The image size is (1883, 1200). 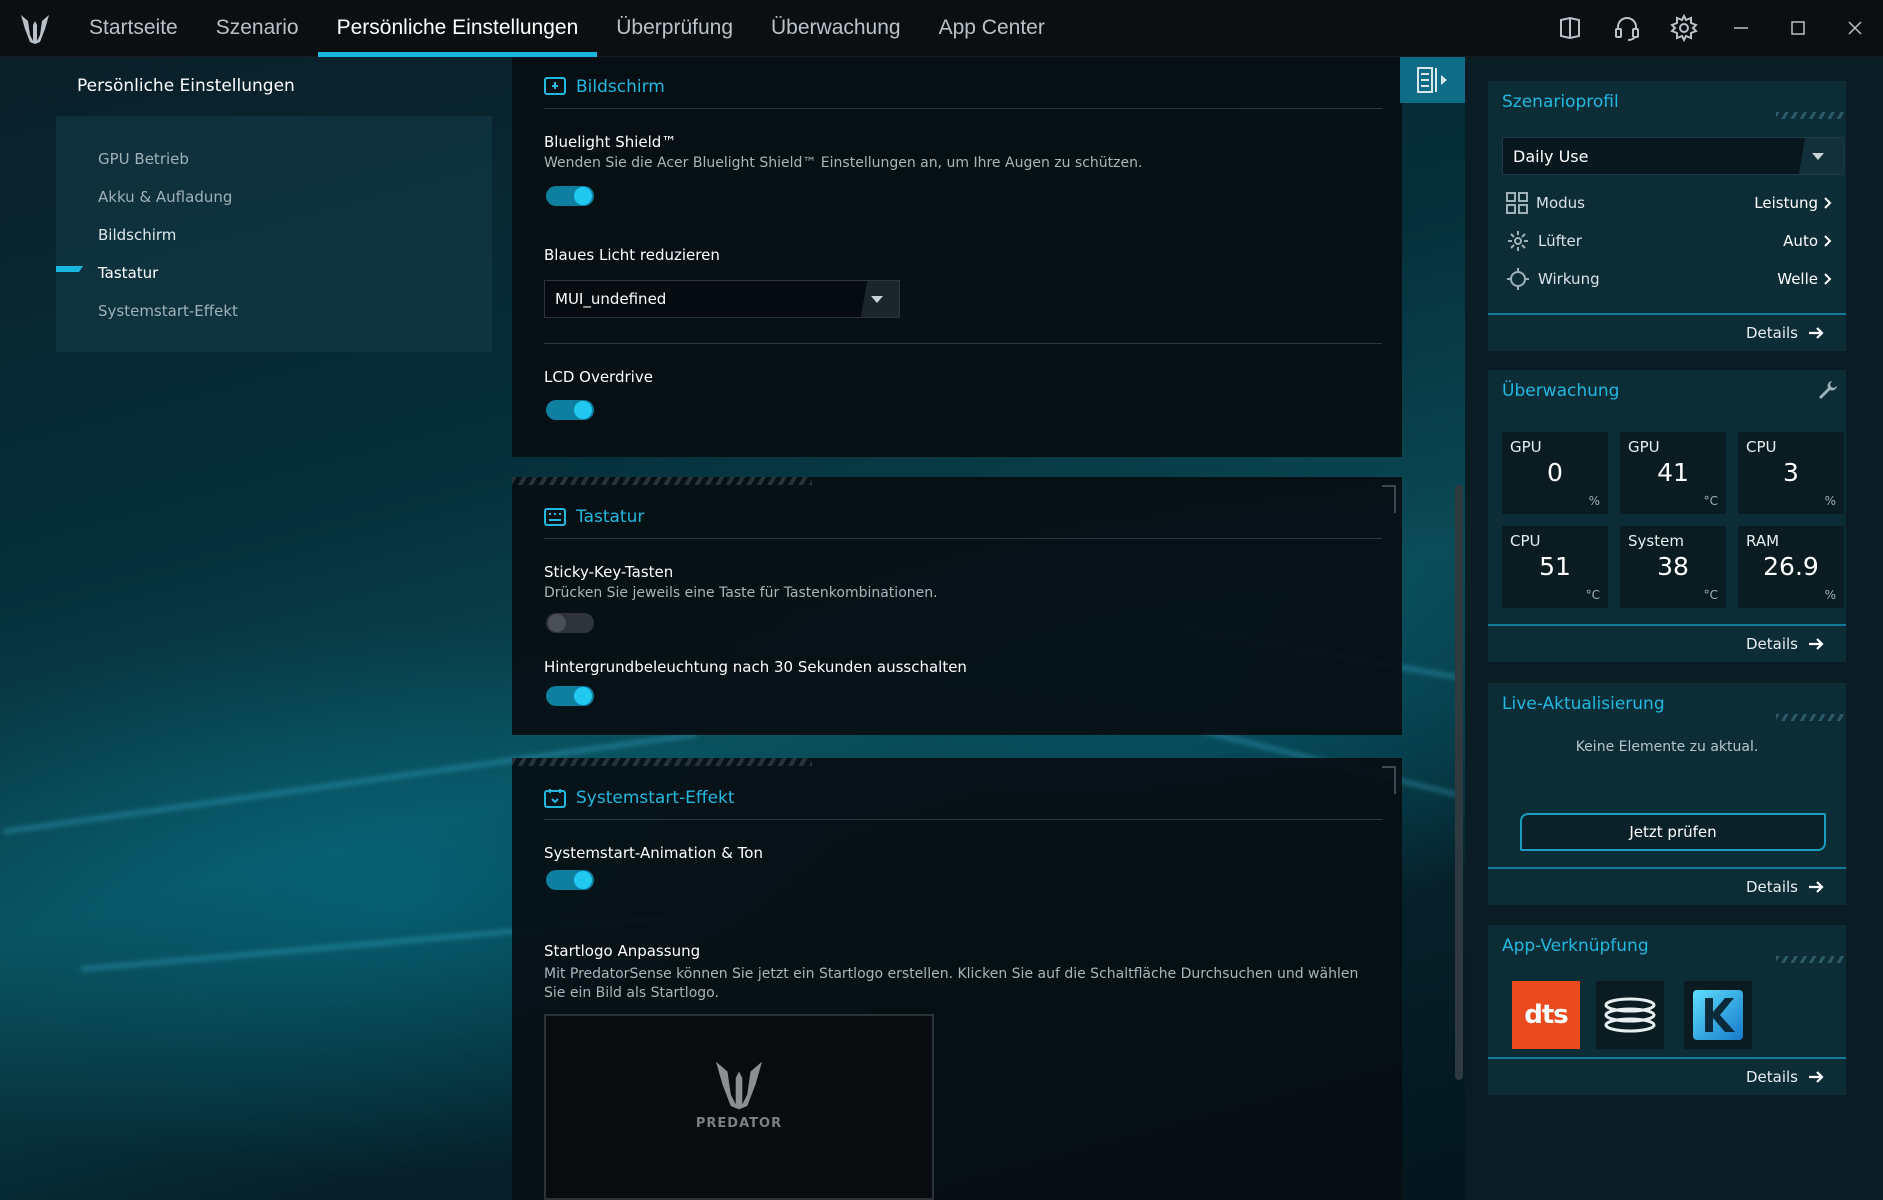 What do you see at coordinates (610, 142) in the screenshot?
I see `bluelight-title: Bluelight Shield™` at bounding box center [610, 142].